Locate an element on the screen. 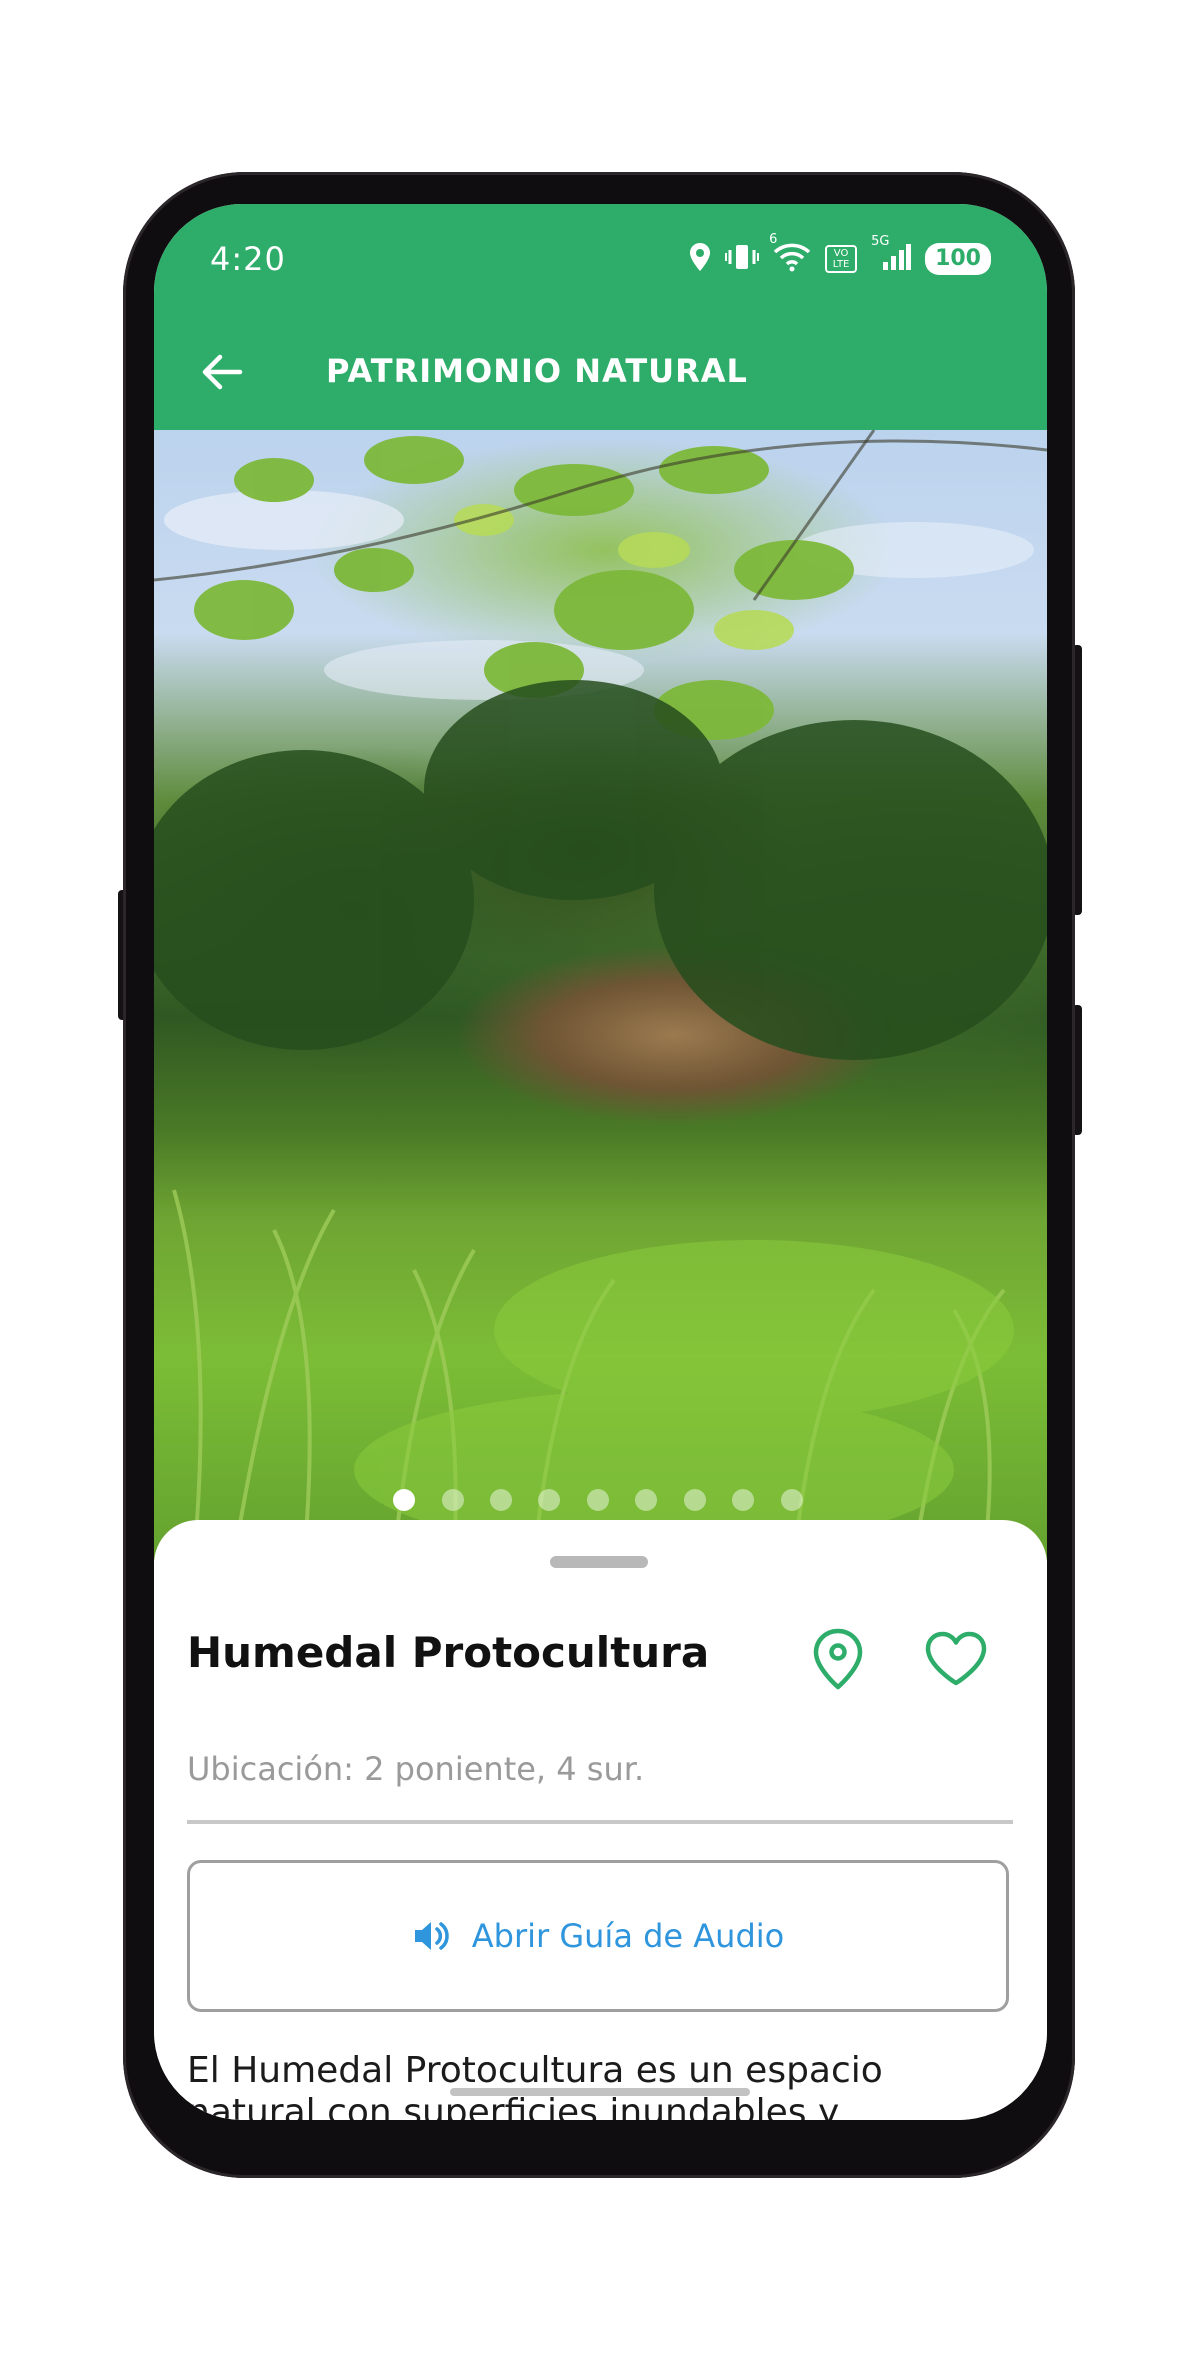 This screenshot has width=1200, height=2355. map-pin-icon is located at coordinates (838, 1659).